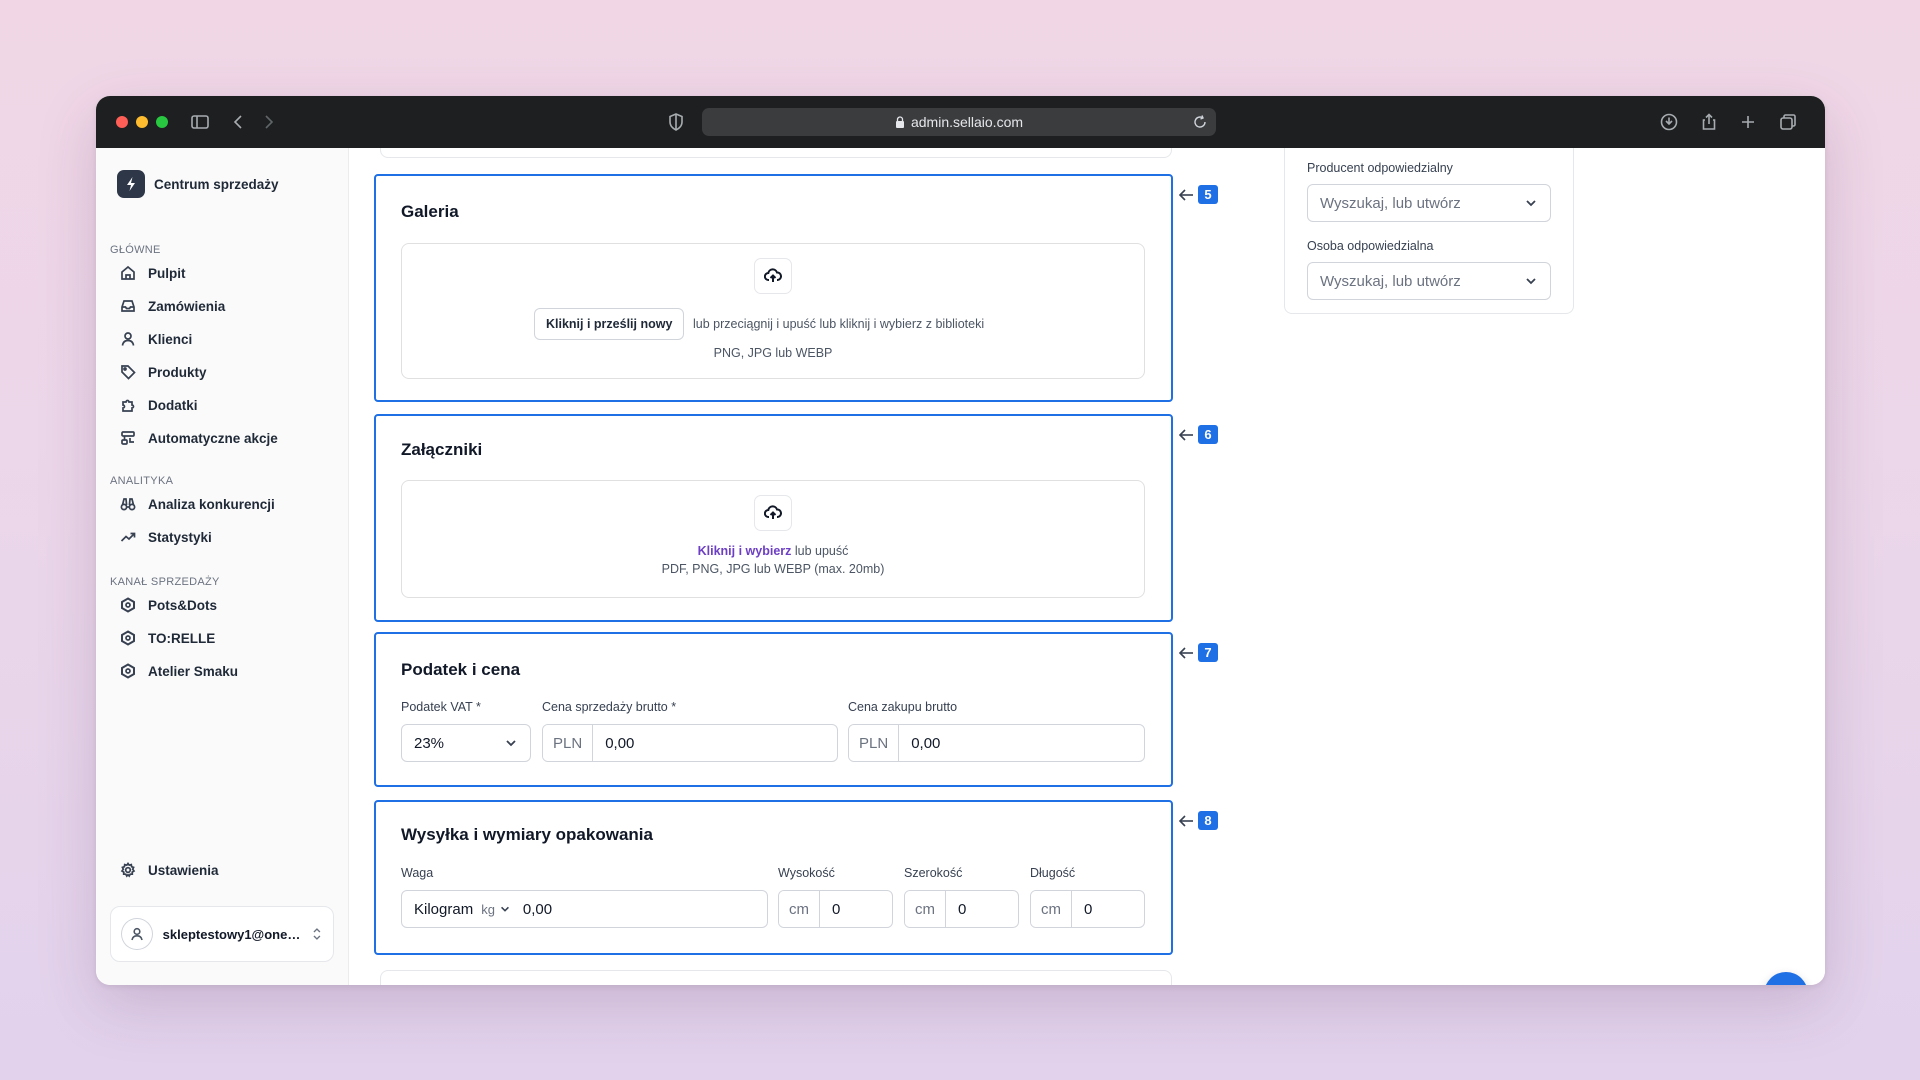  I want to click on sidebar-item-label: Pots&Dots, so click(183, 605).